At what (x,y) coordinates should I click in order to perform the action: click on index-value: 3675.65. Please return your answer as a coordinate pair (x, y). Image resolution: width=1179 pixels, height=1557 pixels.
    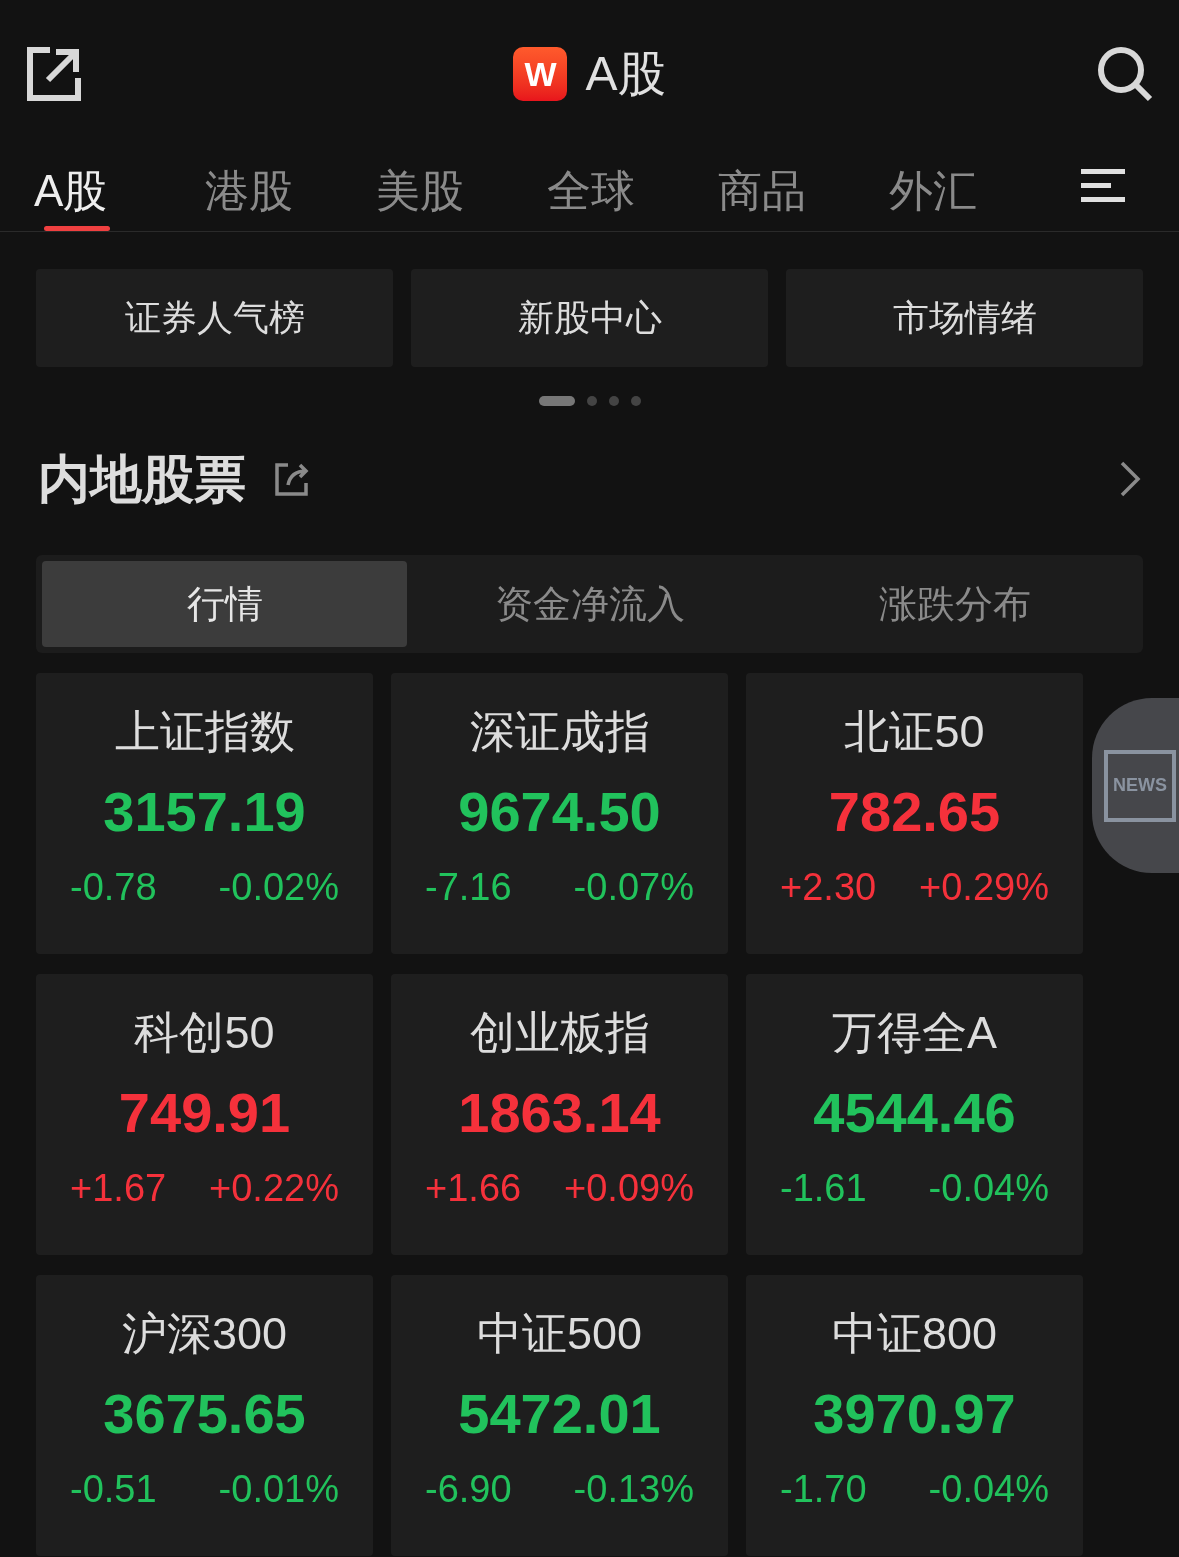
    Looking at the image, I should click on (204, 1414).